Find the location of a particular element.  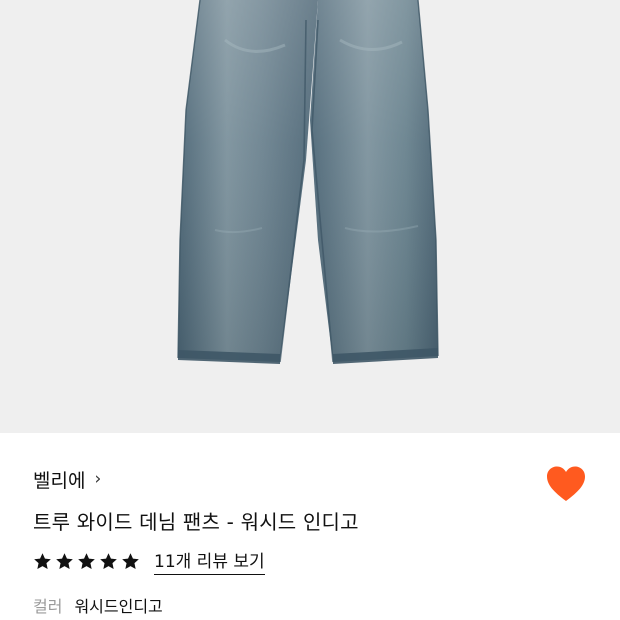

color-label: 컬러 is located at coordinates (48, 606).